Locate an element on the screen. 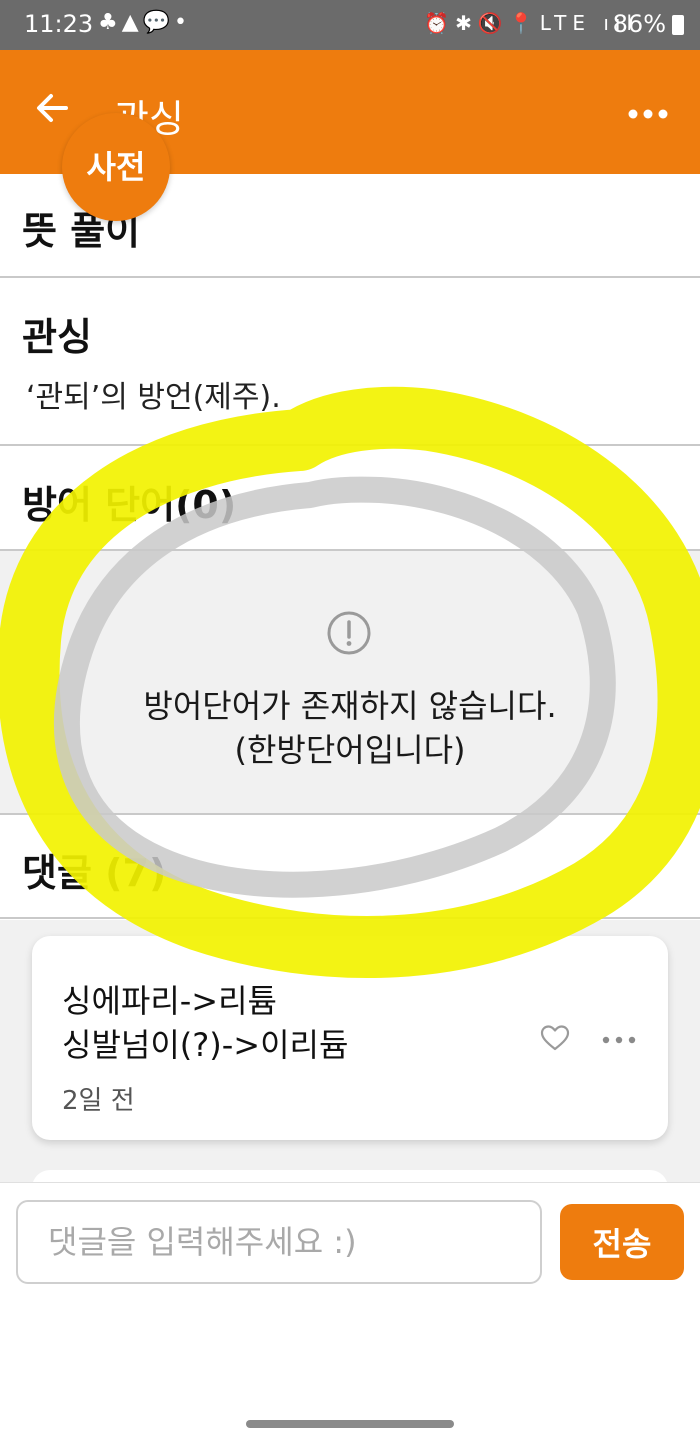 This screenshot has height=1440, width=700. word-definition: ‘관되’의 방언(제주). is located at coordinates (153, 397).